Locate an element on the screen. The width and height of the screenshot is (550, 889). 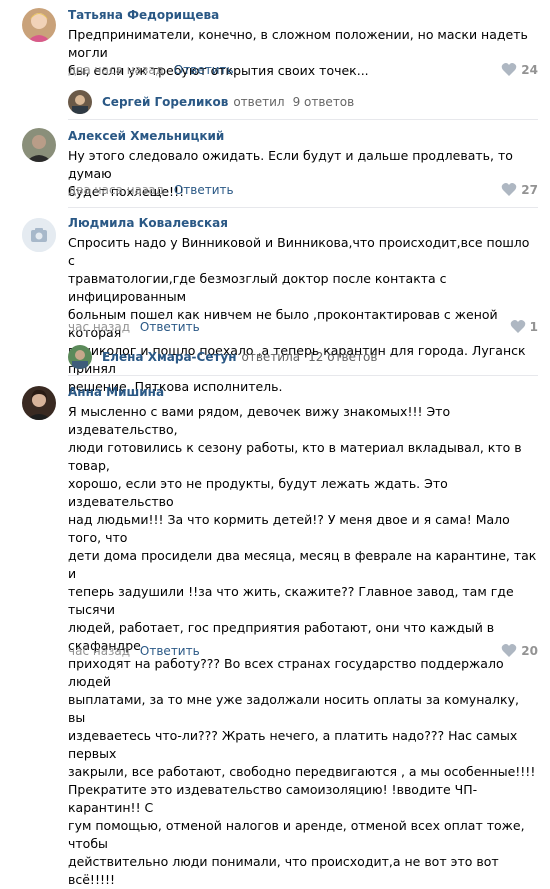
like-count: 24 is located at coordinates (529, 69).